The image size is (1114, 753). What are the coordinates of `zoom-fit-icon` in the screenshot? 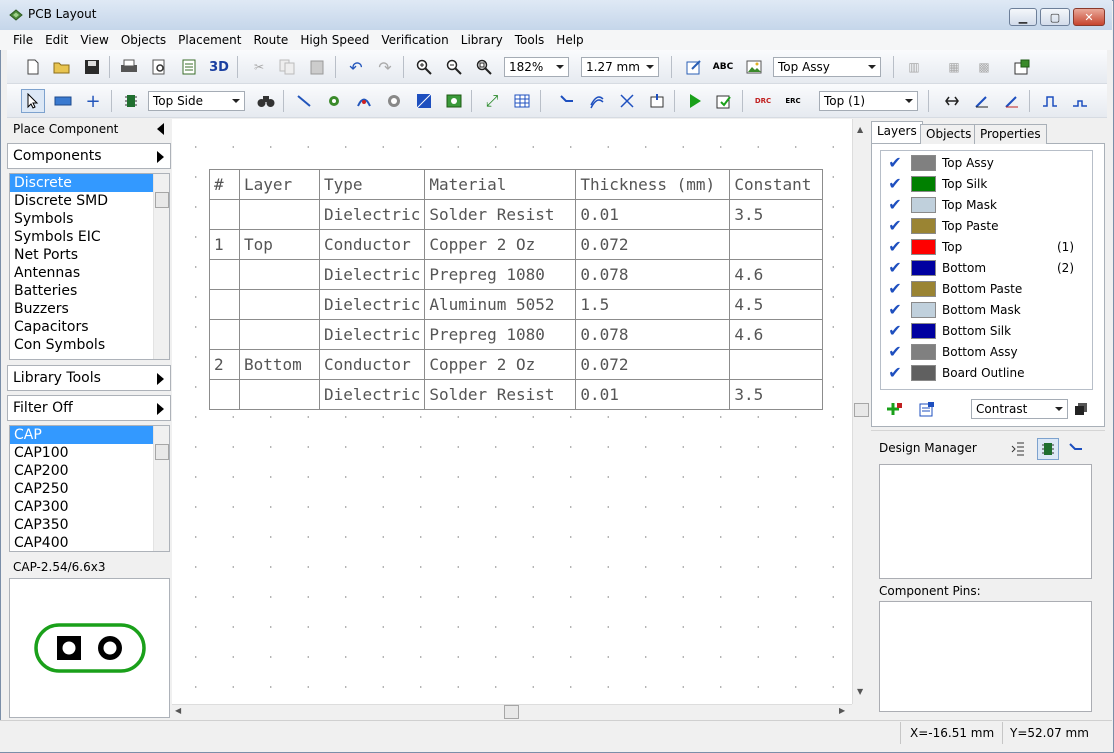 It's located at (484, 67).